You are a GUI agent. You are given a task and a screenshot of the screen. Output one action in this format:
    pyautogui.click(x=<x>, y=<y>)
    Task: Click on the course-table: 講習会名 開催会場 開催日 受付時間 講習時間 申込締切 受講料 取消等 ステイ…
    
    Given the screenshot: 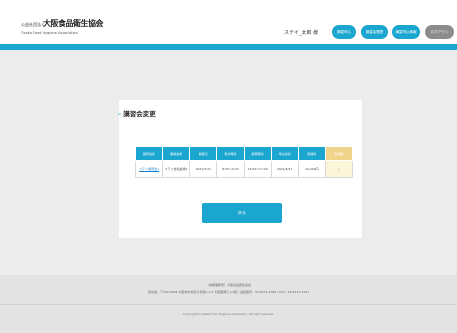 What is the action you would take?
    pyautogui.click(x=244, y=162)
    